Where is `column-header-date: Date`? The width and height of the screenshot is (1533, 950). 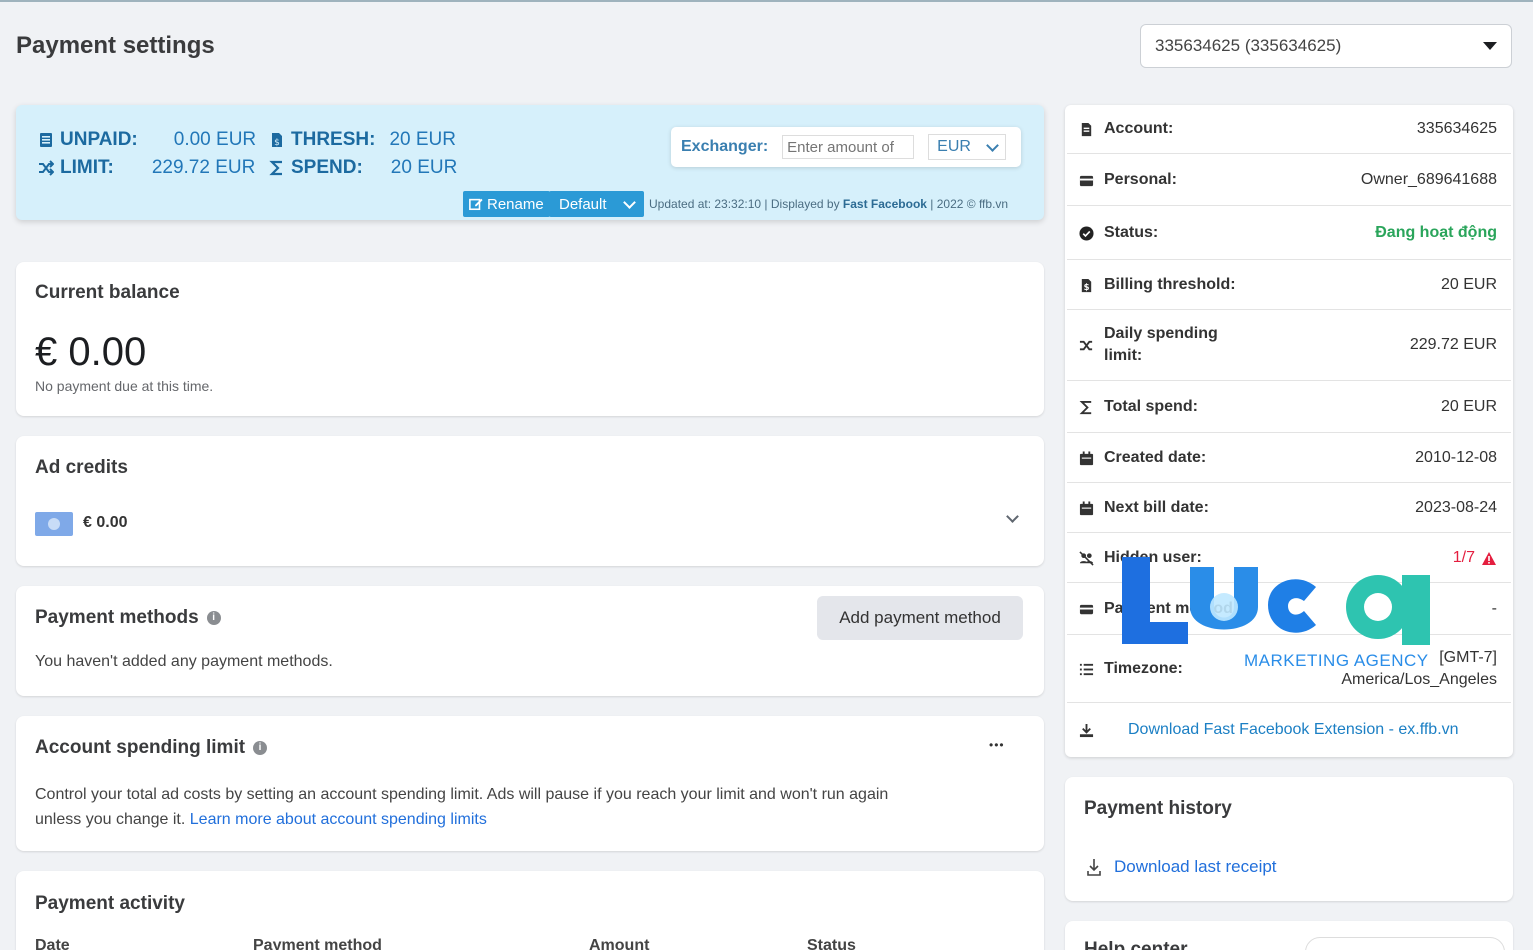
column-header-date: Date is located at coordinates (52, 943).